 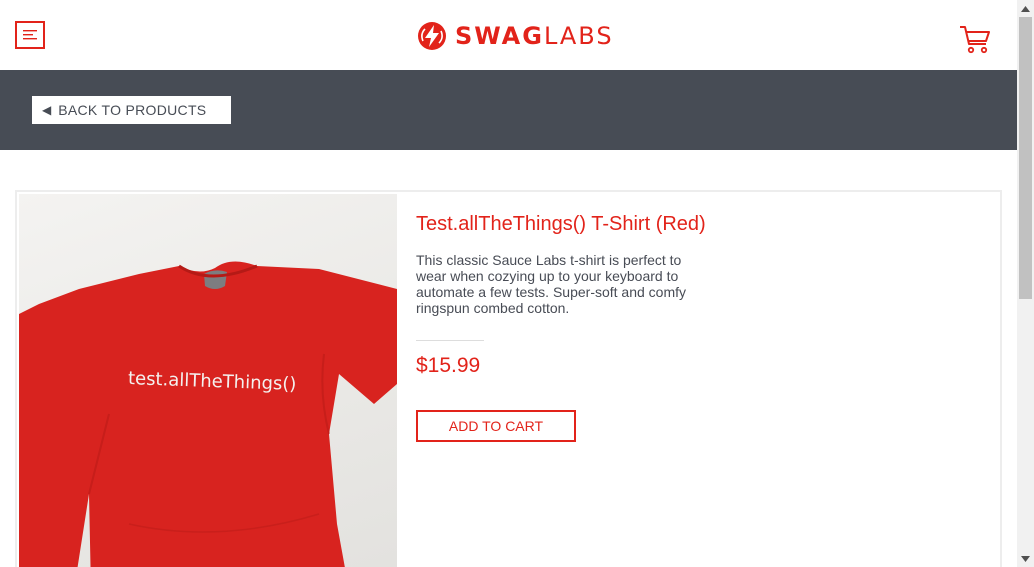 I want to click on add-to-cart-button: ADD TO CART, so click(x=496, y=426).